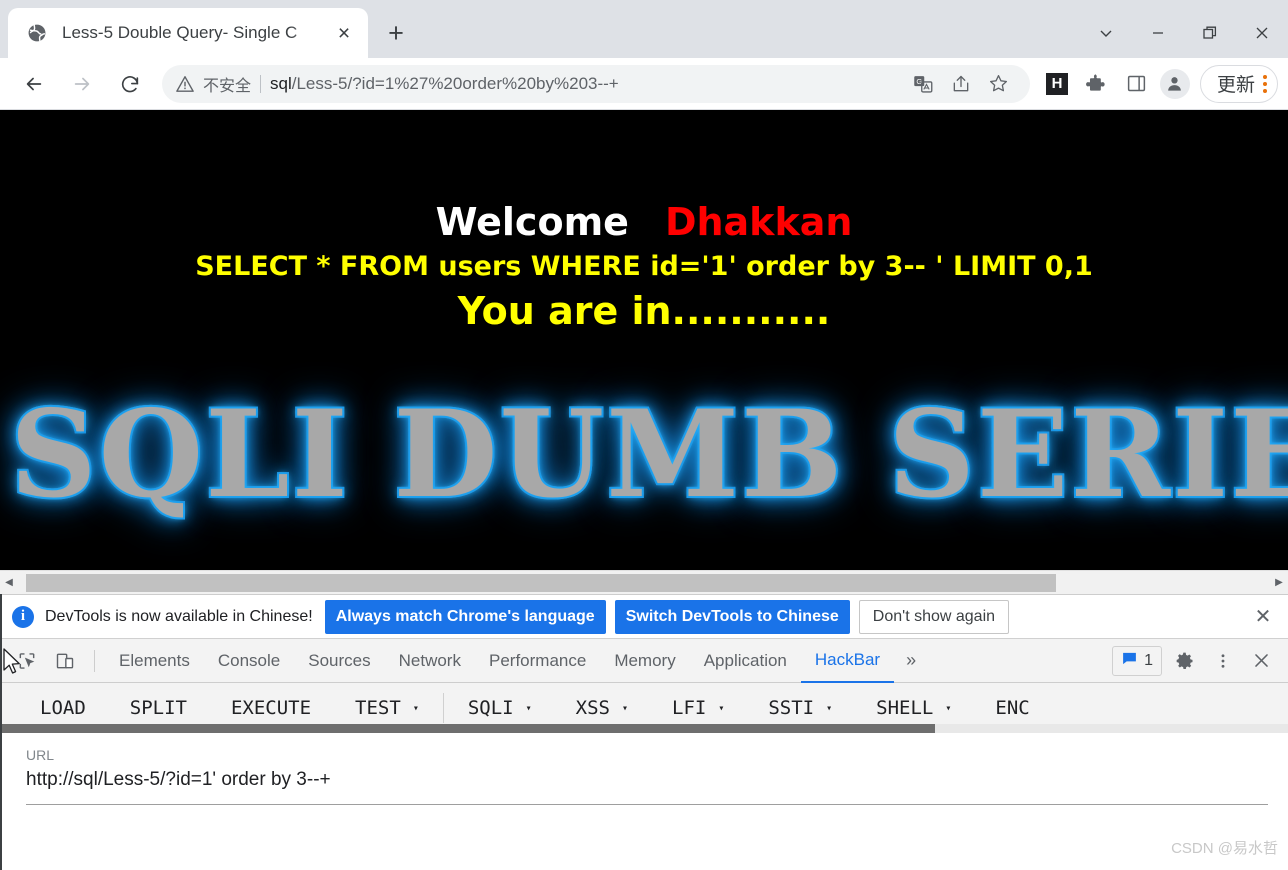 The height and width of the screenshot is (870, 1288). What do you see at coordinates (34, 84) in the screenshot?
I see `back-button` at bounding box center [34, 84].